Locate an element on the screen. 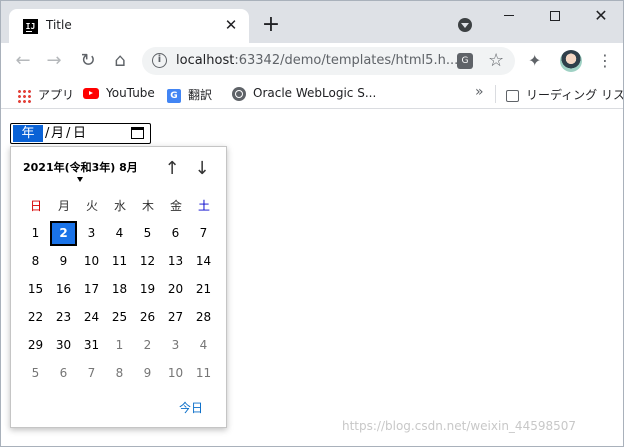  today-button: 今日 is located at coordinates (191, 407).